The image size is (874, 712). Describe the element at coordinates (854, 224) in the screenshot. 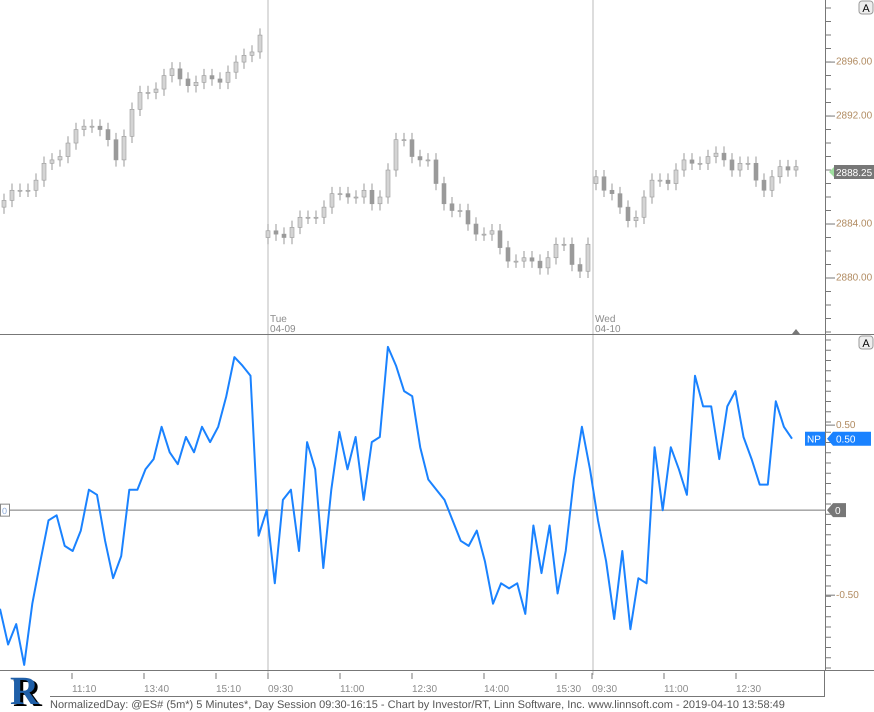

I see `price-axis-label: 2884.00` at that location.